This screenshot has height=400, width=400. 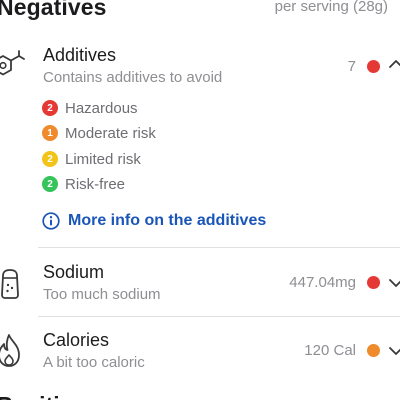 I want to click on positives-header: Positives, so click(x=49, y=396).